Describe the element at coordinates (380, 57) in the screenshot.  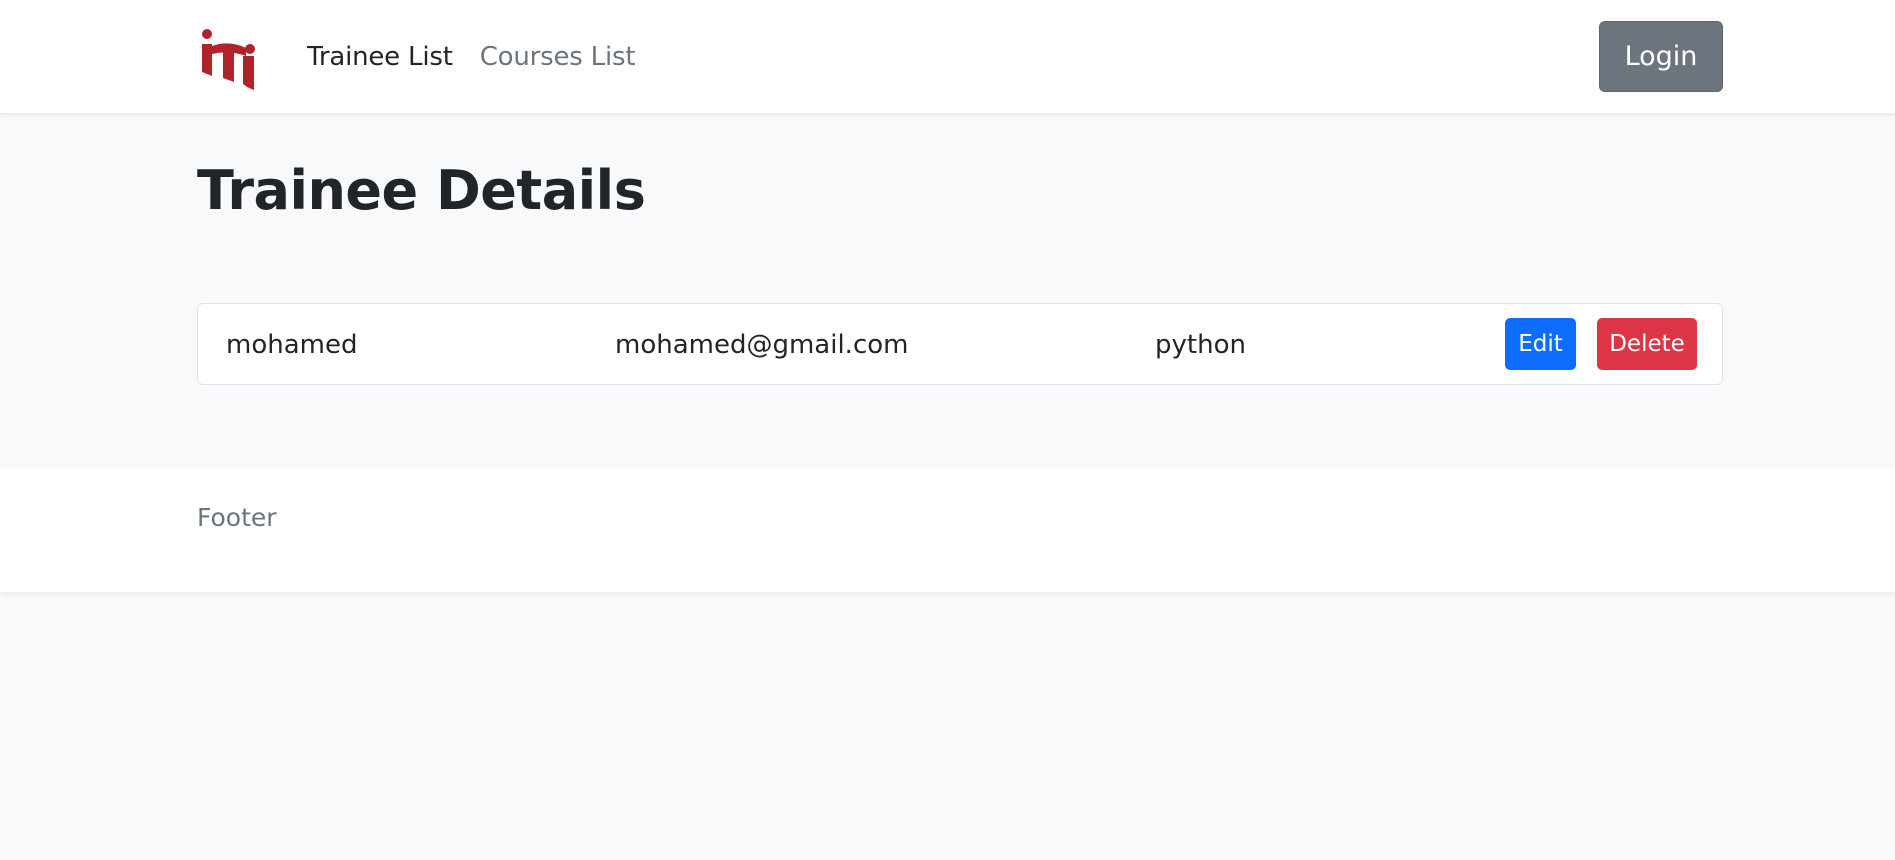
I see `nav-link-trainee-list: Trainee List` at that location.